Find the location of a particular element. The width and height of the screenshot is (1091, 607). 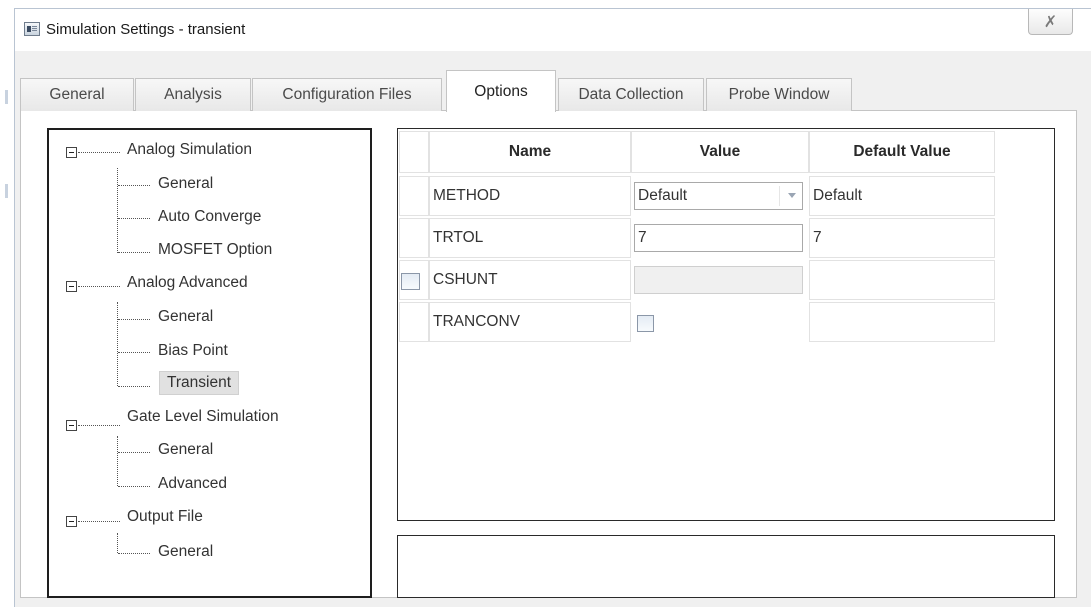

tab-analysis: Analysis is located at coordinates (193, 94).